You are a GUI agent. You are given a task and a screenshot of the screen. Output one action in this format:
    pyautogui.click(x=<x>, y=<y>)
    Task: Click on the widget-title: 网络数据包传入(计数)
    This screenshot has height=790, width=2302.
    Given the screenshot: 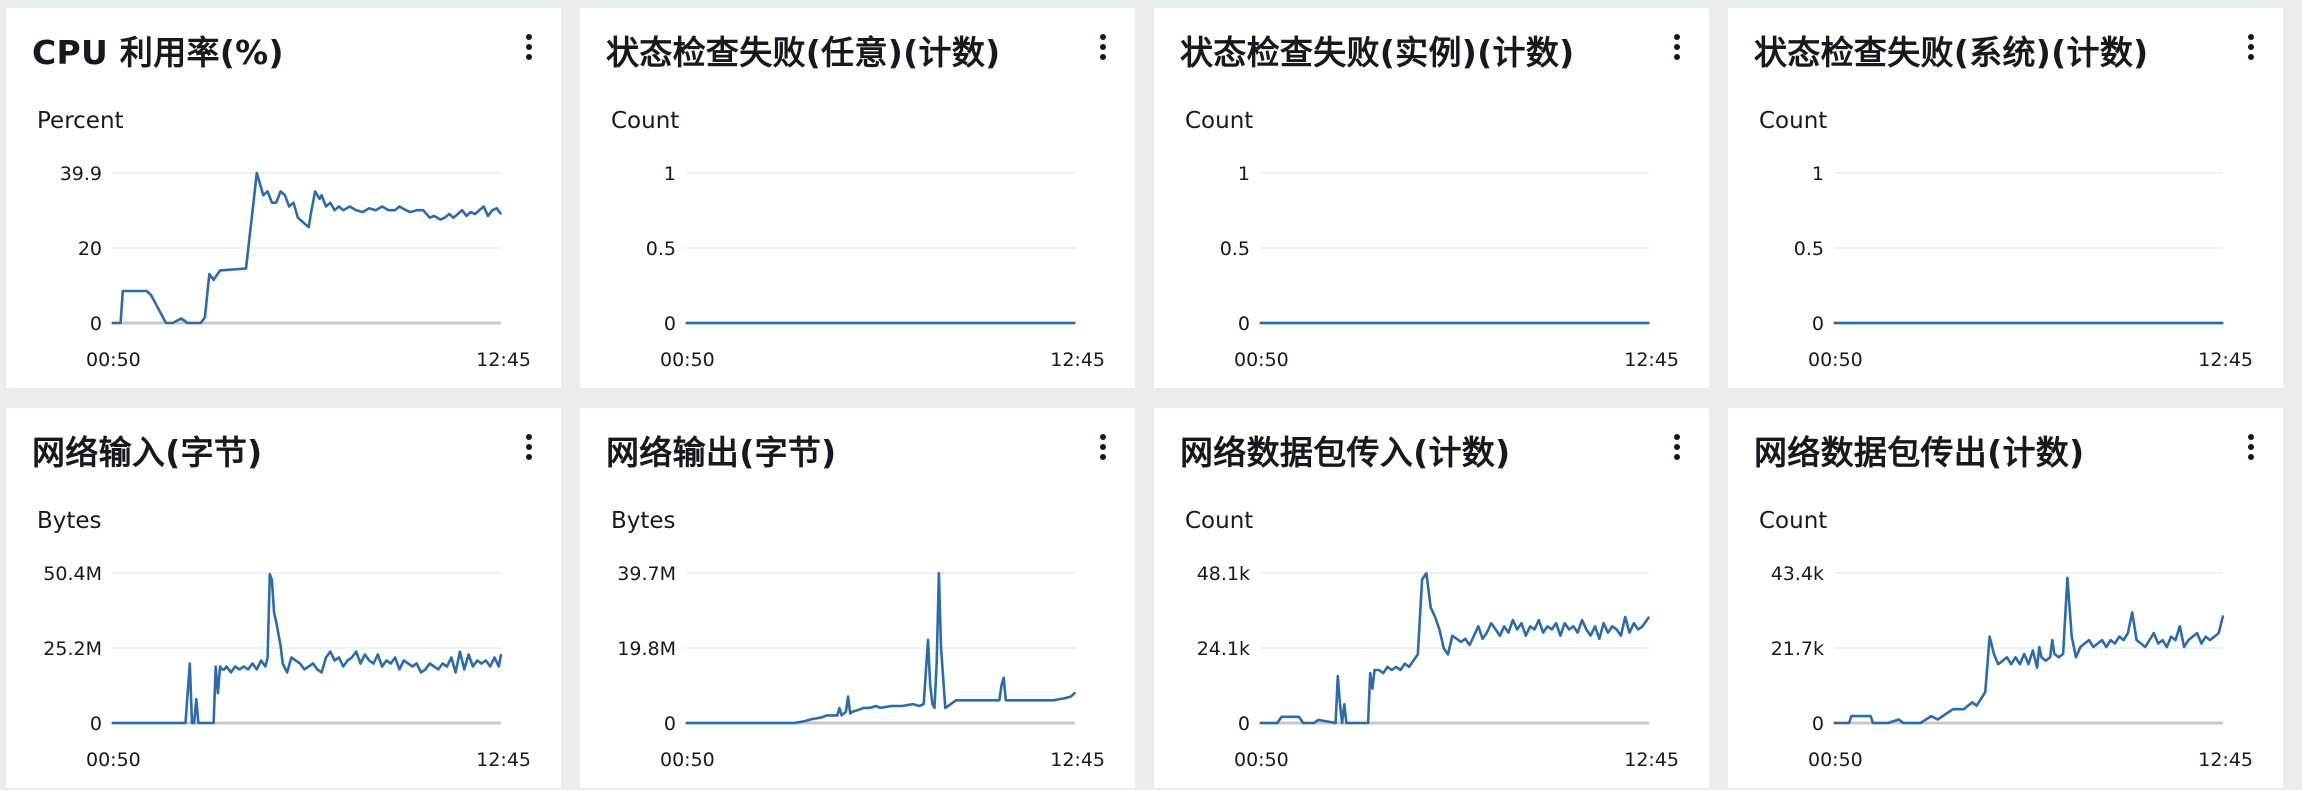 What is the action you would take?
    pyautogui.click(x=1345, y=452)
    